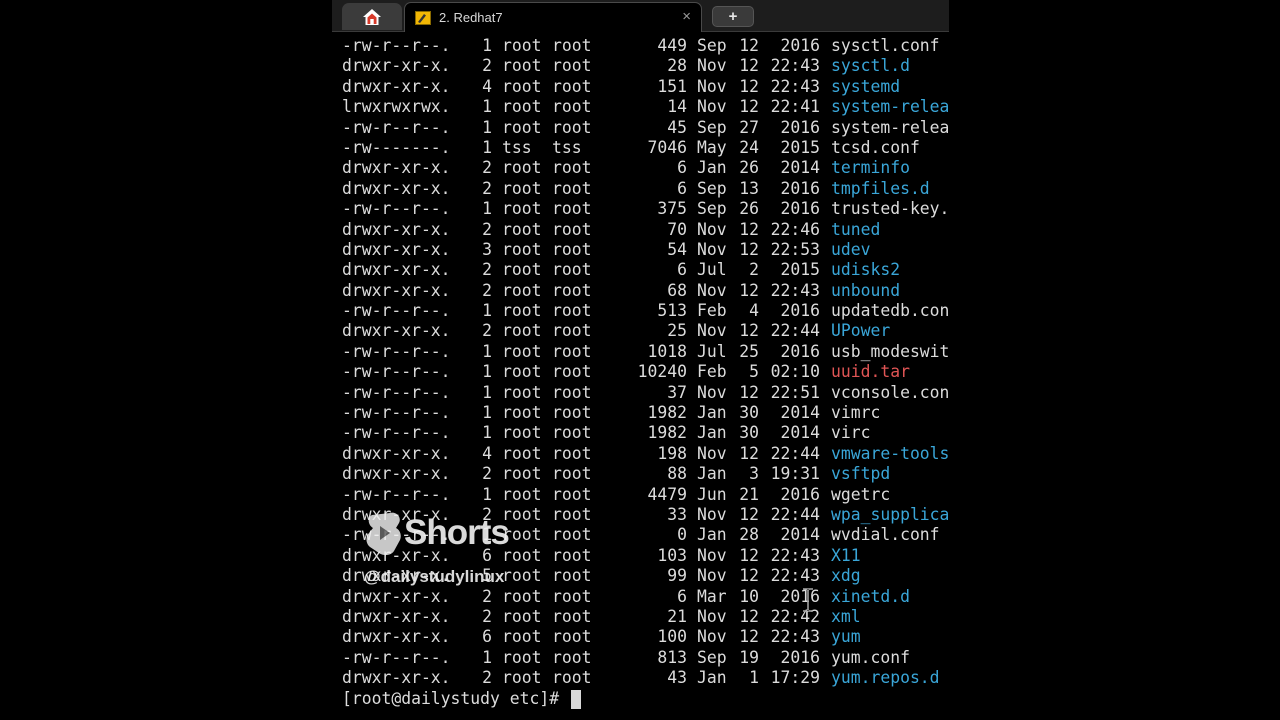 Image resolution: width=1280 pixels, height=720 pixels. Describe the element at coordinates (575, 699) in the screenshot. I see `text-cursor` at that location.